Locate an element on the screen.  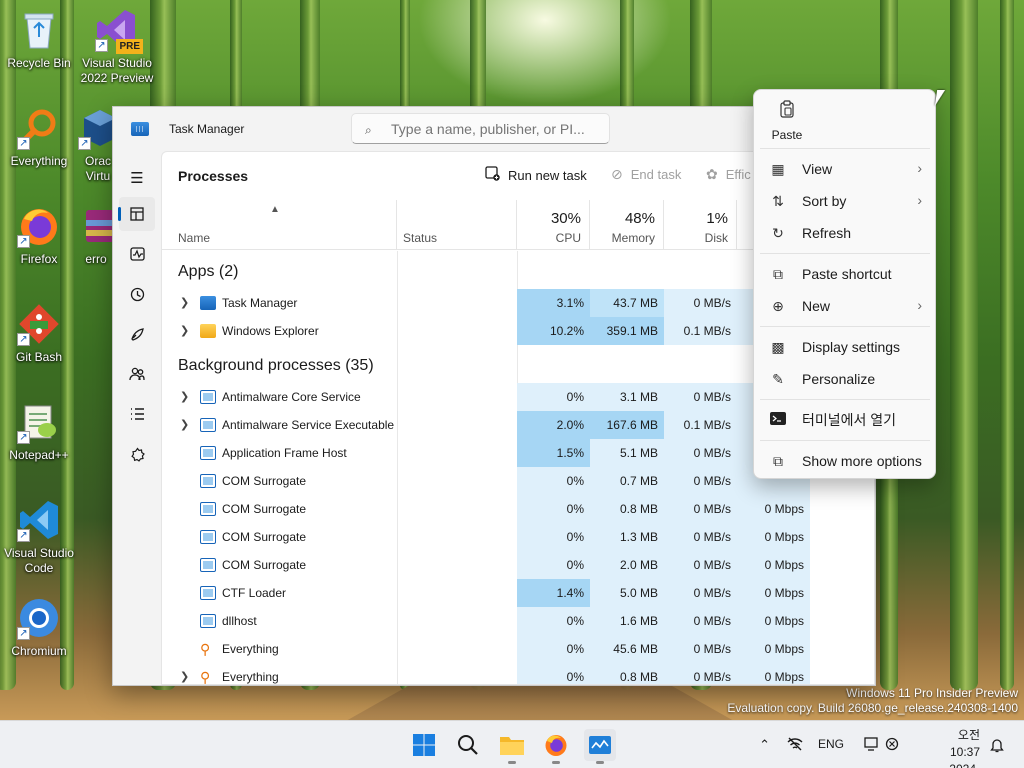
nav-details is located at coordinates (137, 414).